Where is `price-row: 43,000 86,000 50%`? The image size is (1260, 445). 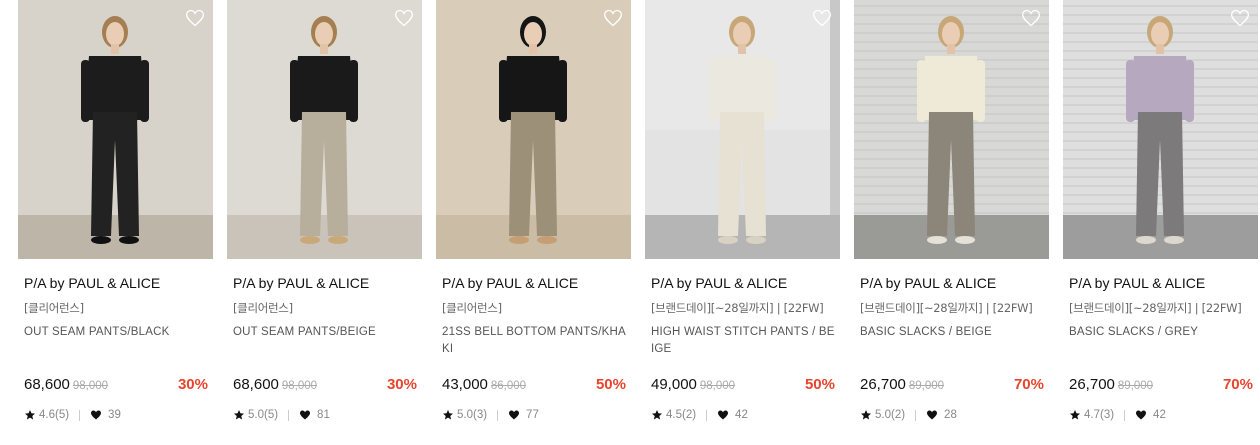
price-row: 43,000 86,000 50% is located at coordinates (534, 386).